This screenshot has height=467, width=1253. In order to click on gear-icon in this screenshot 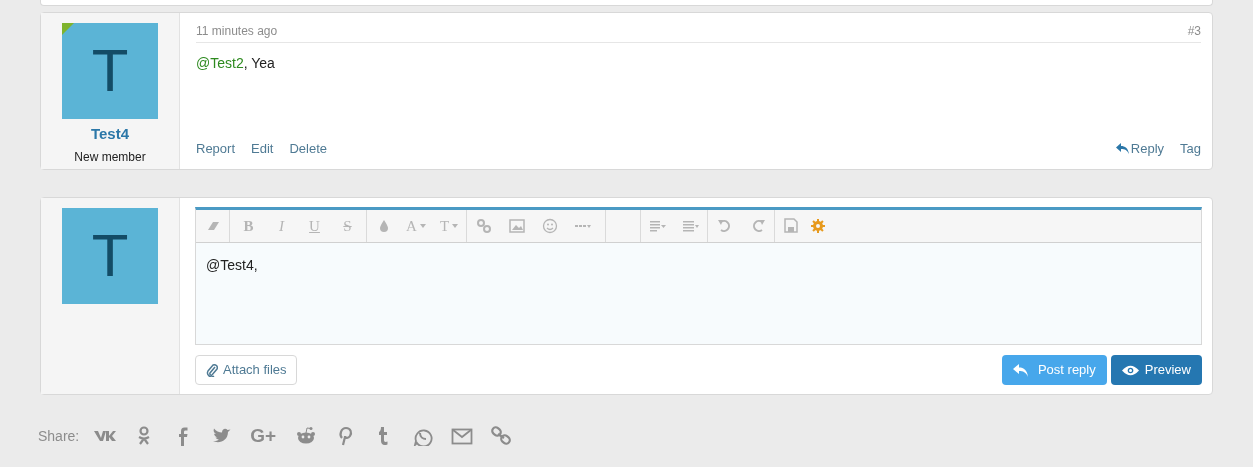, I will do `click(818, 226)`.